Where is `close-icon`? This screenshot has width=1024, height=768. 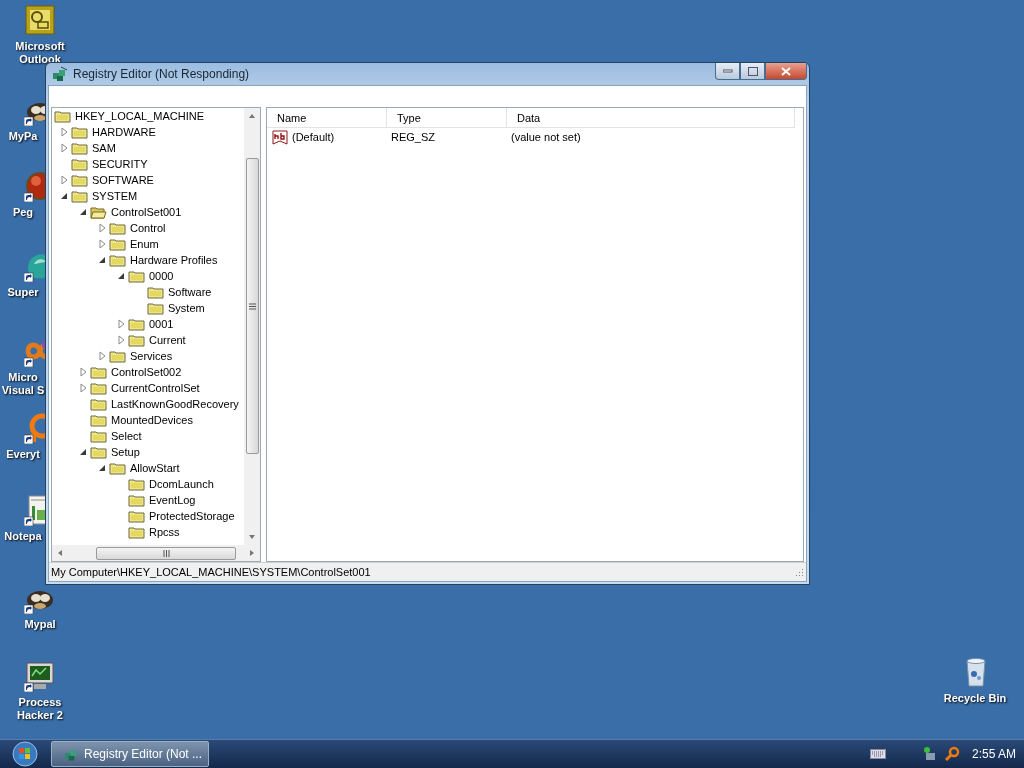 close-icon is located at coordinates (786, 71).